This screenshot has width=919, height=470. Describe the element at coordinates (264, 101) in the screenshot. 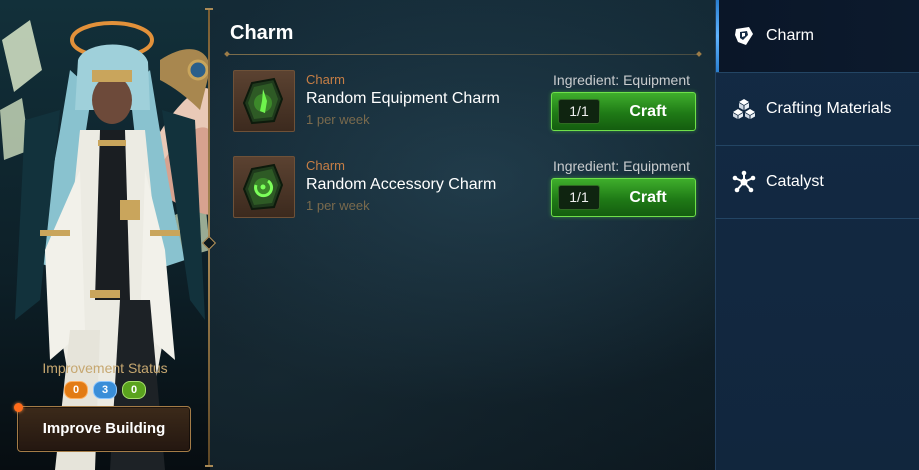

I see `equipment-charm-icon` at that location.